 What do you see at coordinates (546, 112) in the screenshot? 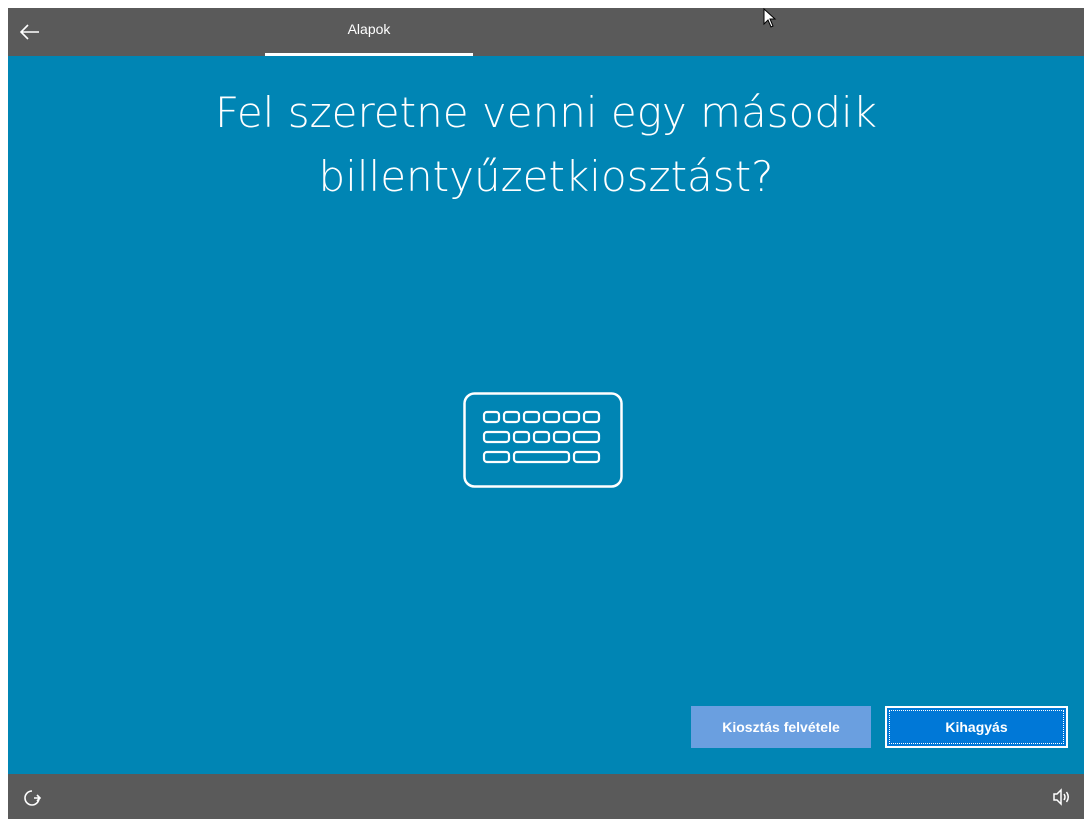
I see `title-line-1: Fel szeretne venni egy második` at bounding box center [546, 112].